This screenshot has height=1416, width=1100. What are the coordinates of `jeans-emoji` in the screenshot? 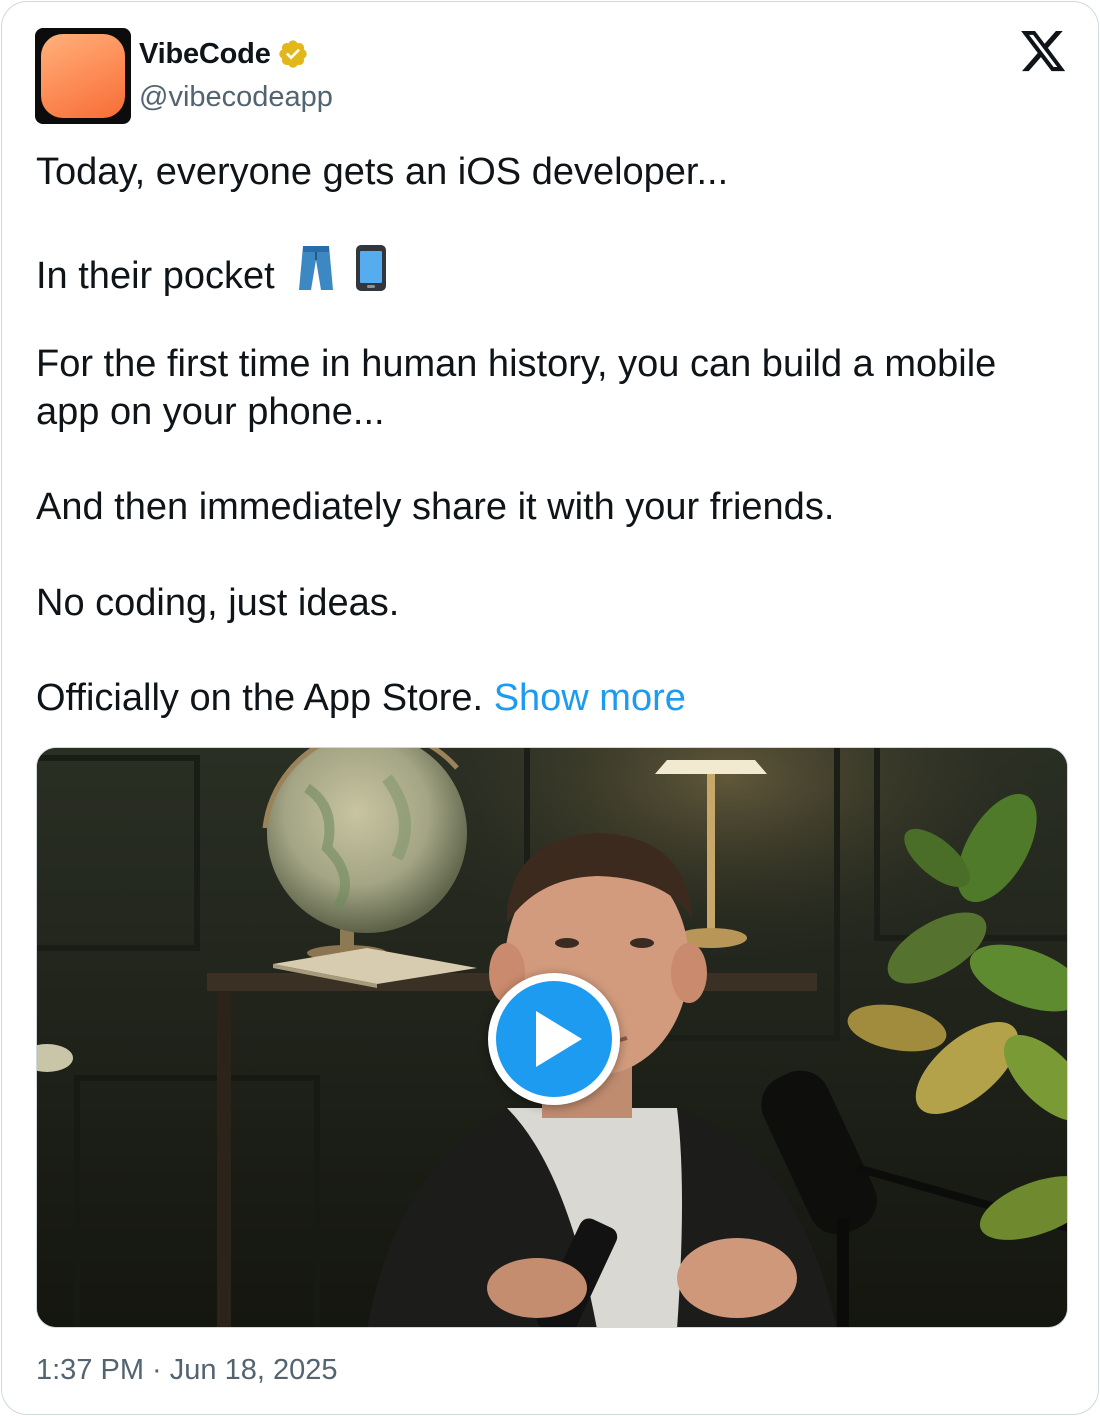 It's located at (316, 268).